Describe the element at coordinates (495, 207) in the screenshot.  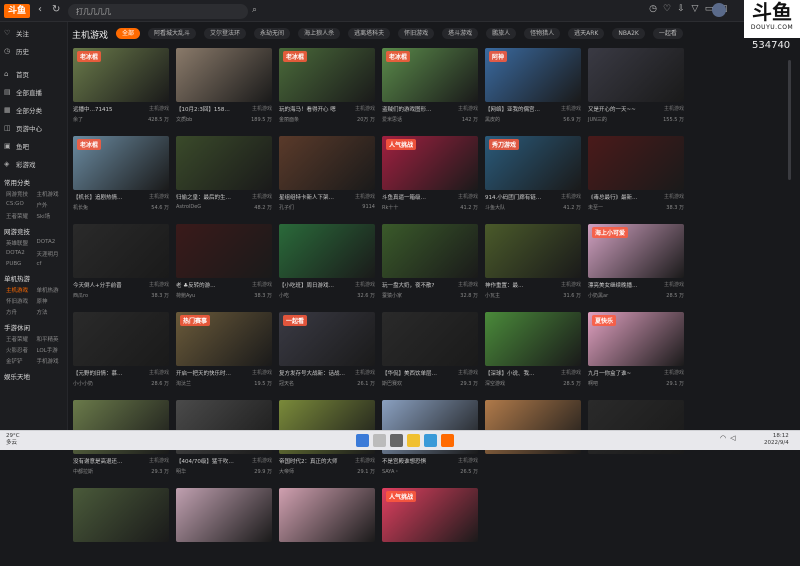
I see `streamer-name: 斗鱼大队` at that location.